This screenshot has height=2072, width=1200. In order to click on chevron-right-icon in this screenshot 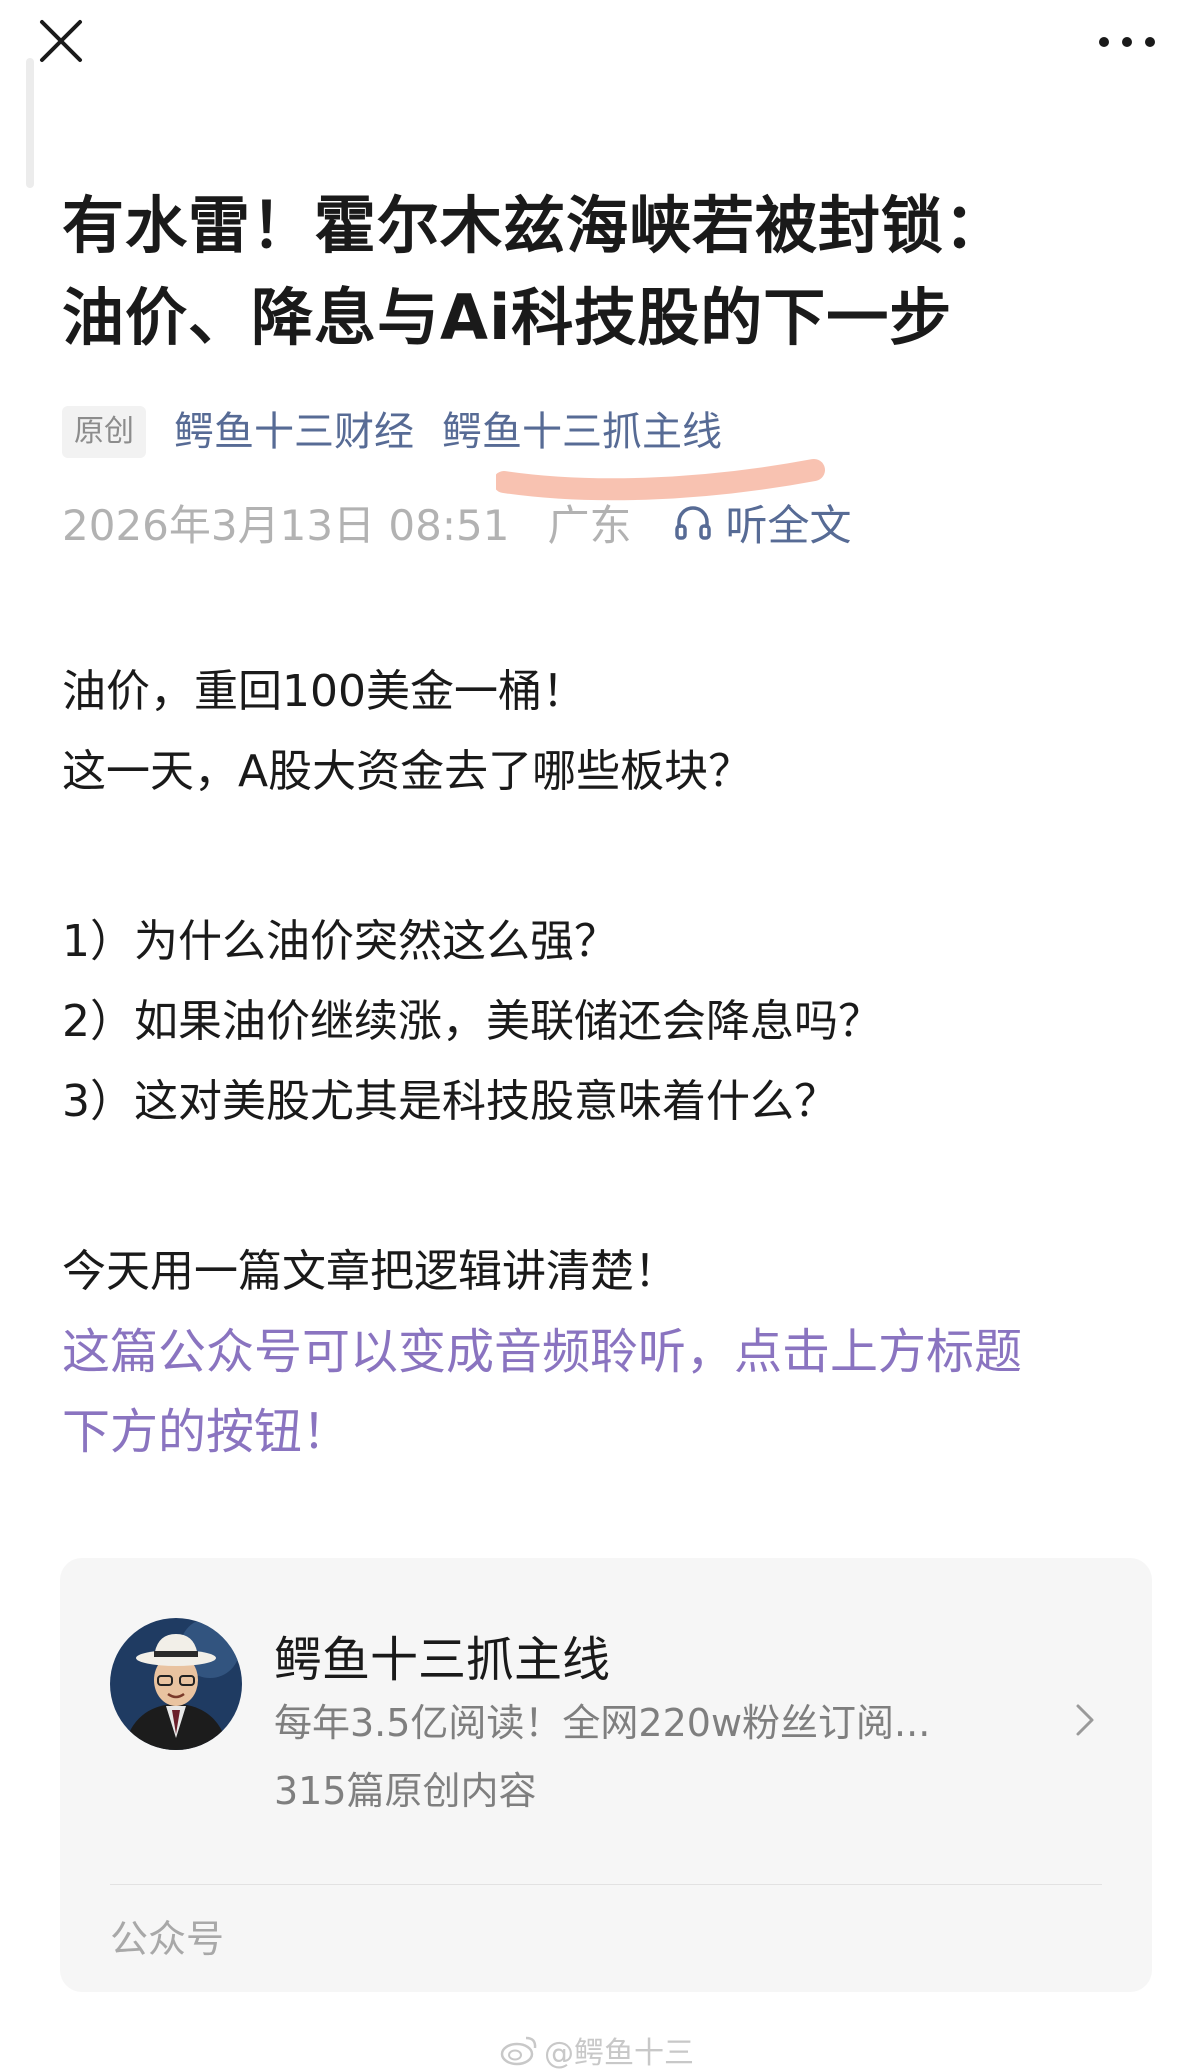, I will do `click(1085, 1720)`.